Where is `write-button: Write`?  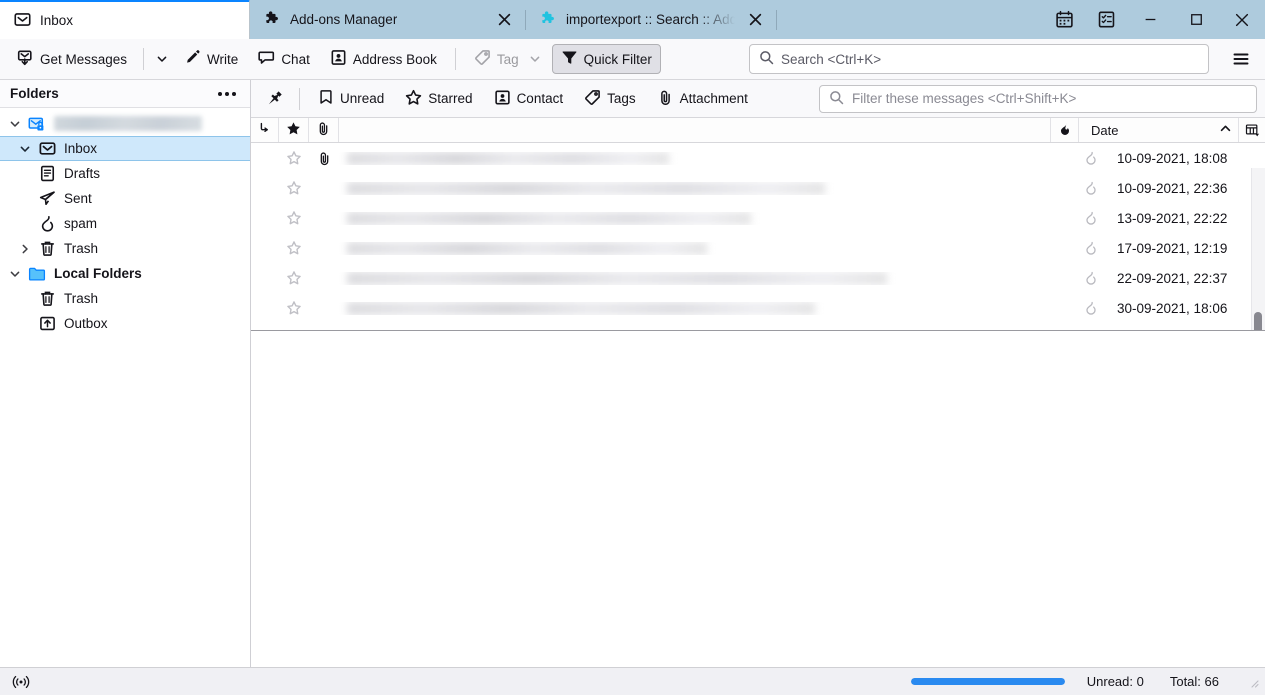
write-button: Write is located at coordinates (211, 59).